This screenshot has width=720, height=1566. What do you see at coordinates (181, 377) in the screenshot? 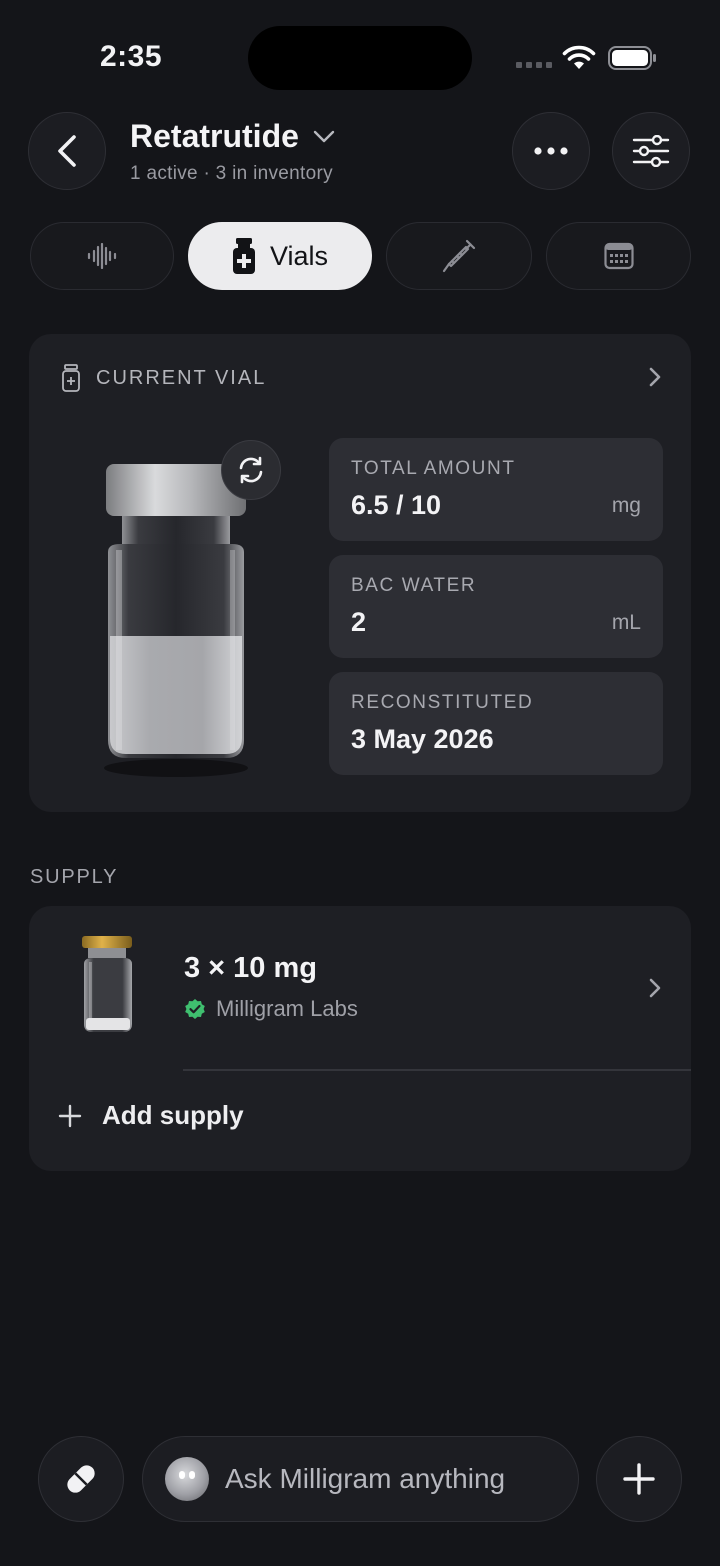
I see `current-vial-label: CURRENT VIAL` at bounding box center [181, 377].